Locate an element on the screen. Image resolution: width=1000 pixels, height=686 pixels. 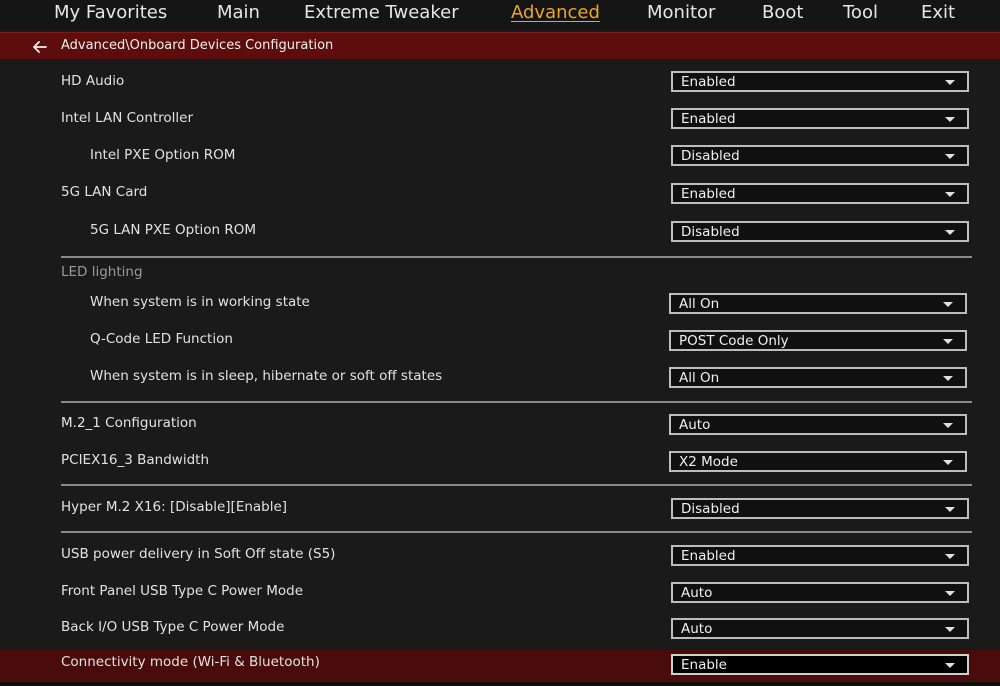
setting-label: Back I/O USB Type C Power Mode is located at coordinates (173, 627).